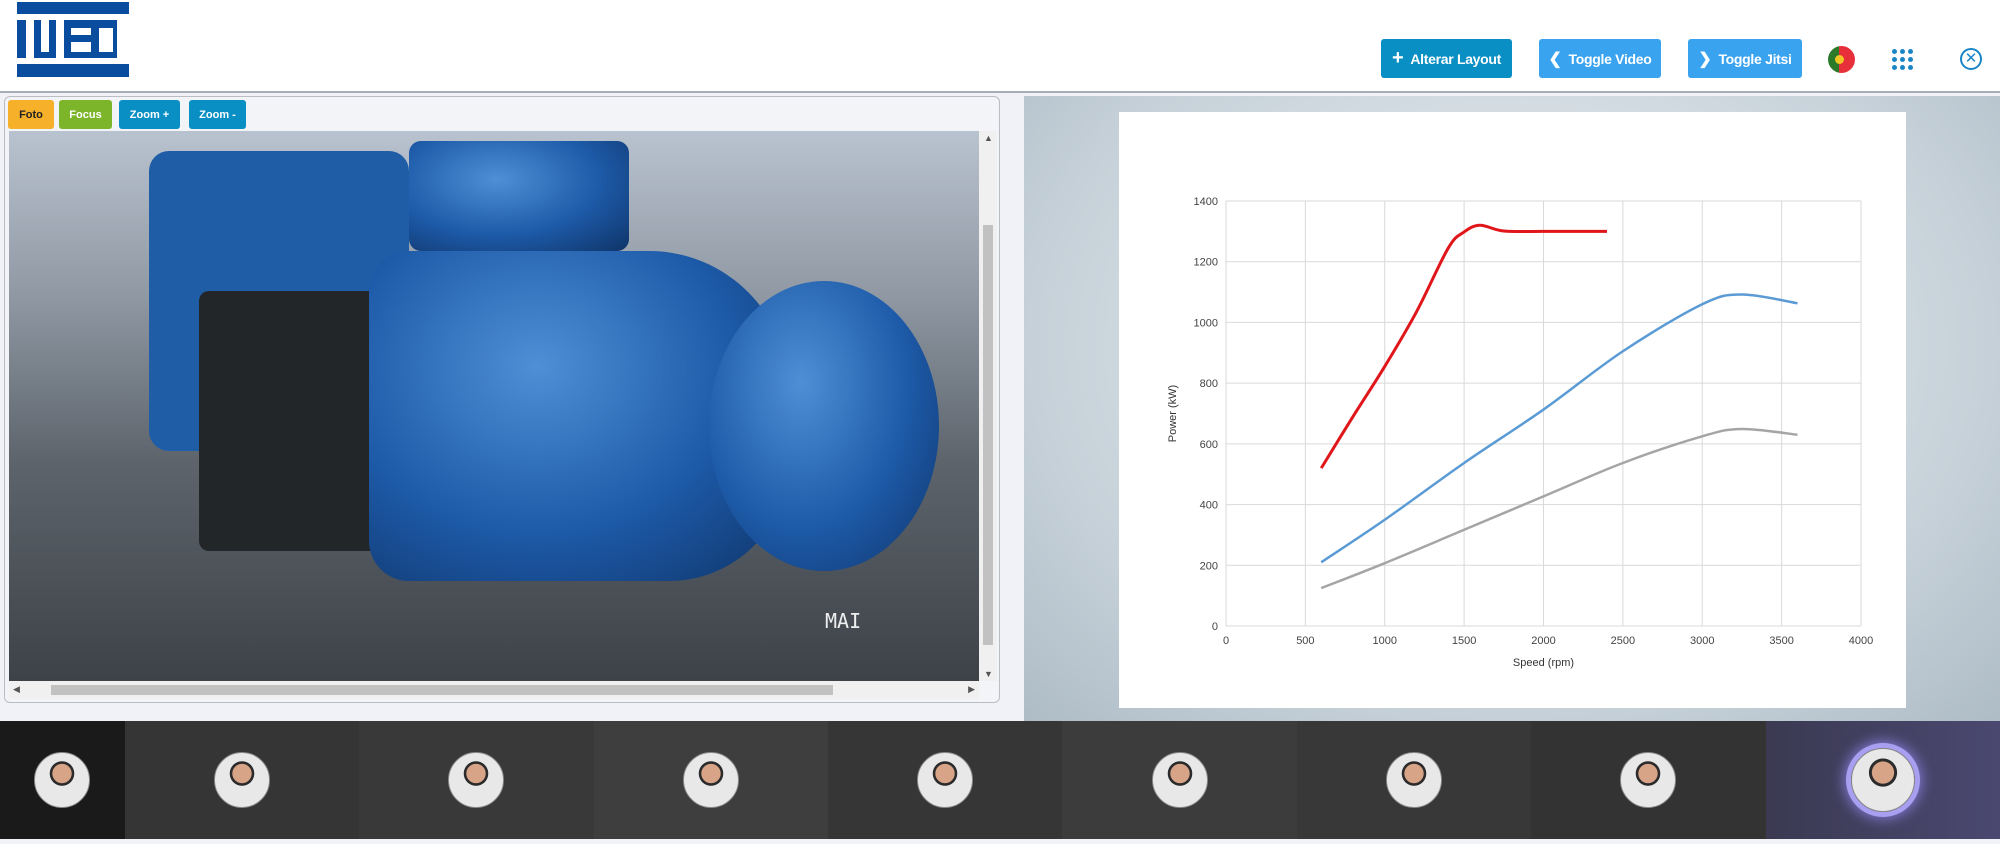 The width and height of the screenshot is (2000, 844). I want to click on focus-button: Focus, so click(85, 114).